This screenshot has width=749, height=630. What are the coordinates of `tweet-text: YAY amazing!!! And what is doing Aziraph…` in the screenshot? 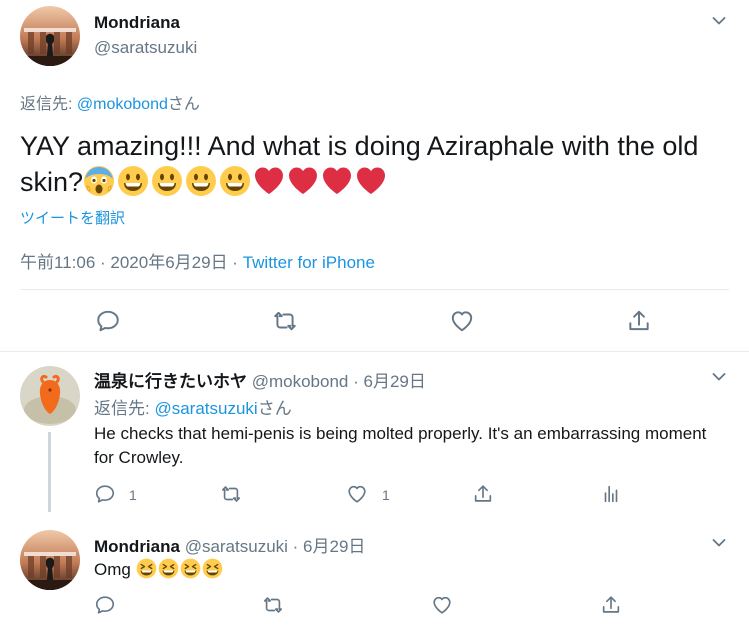 It's located at (370, 164).